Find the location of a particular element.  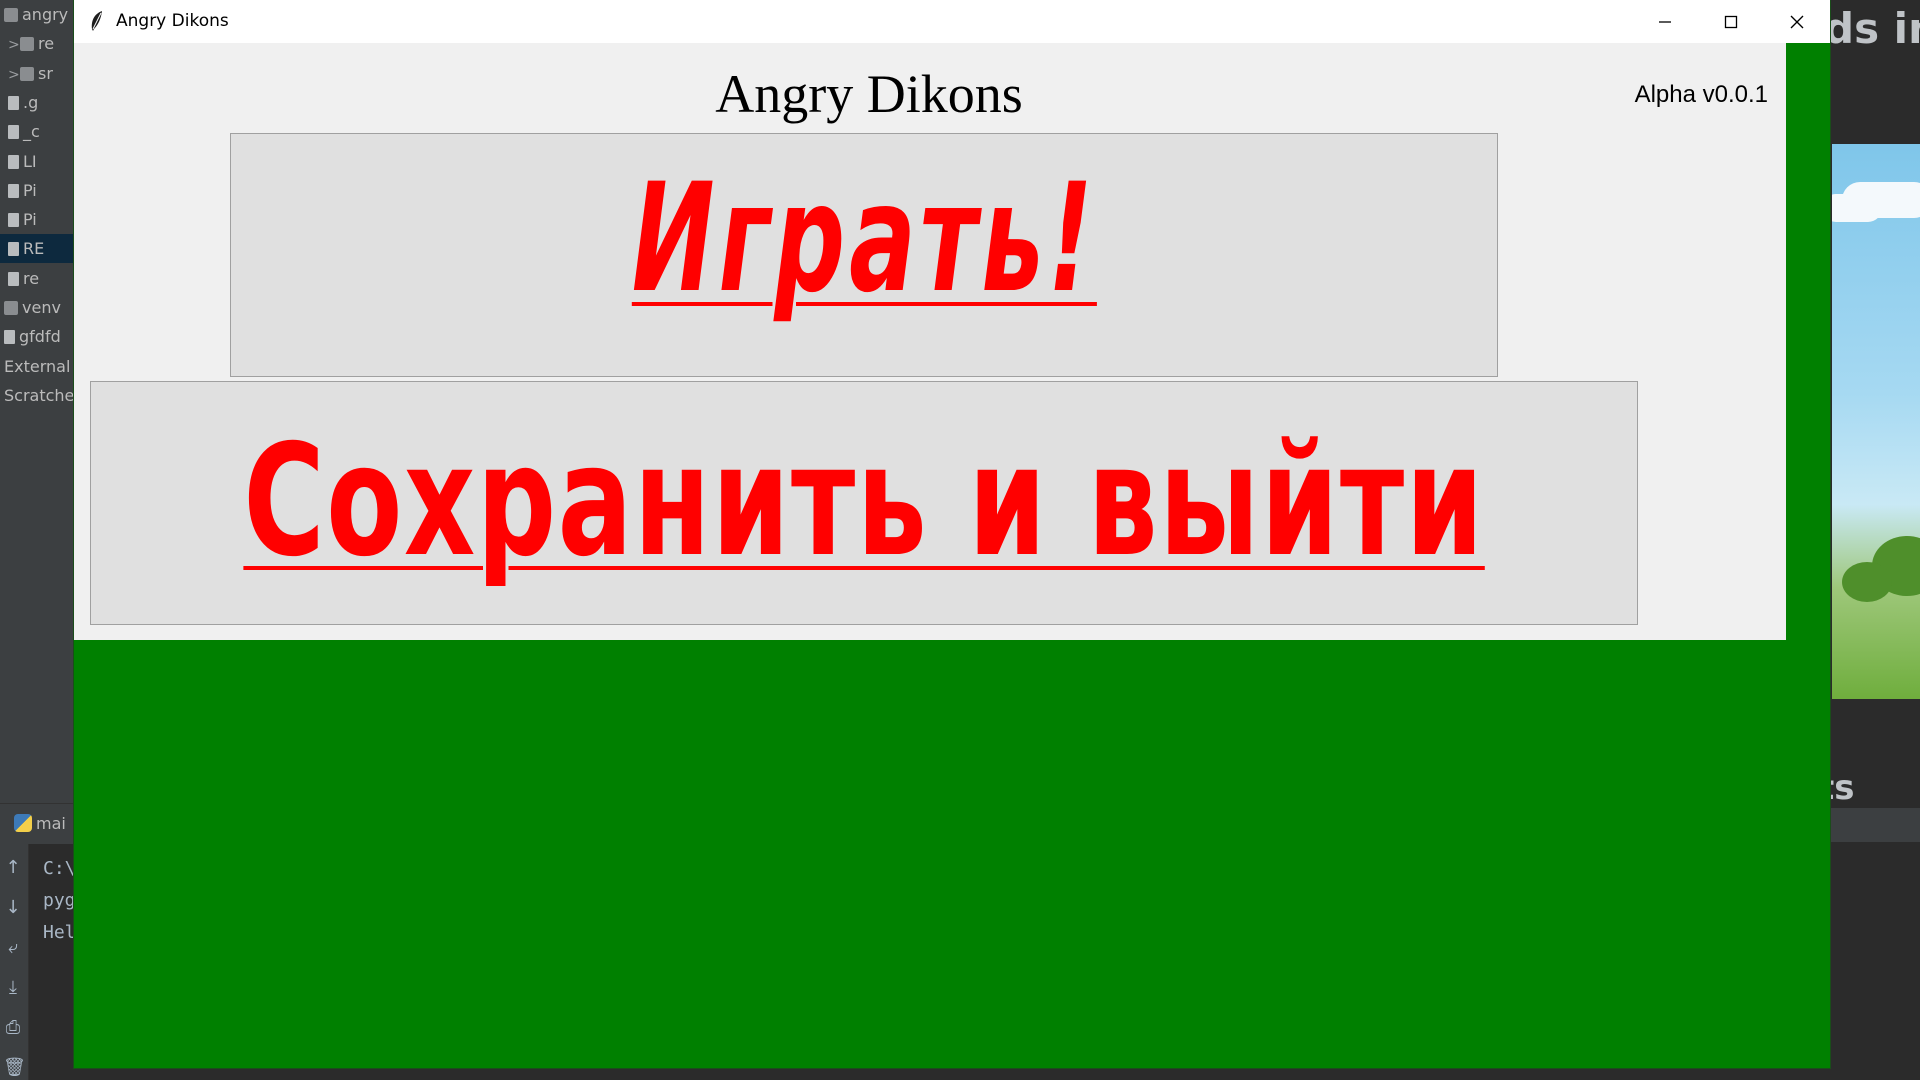

minimize-icon is located at coordinates (1665, 21).